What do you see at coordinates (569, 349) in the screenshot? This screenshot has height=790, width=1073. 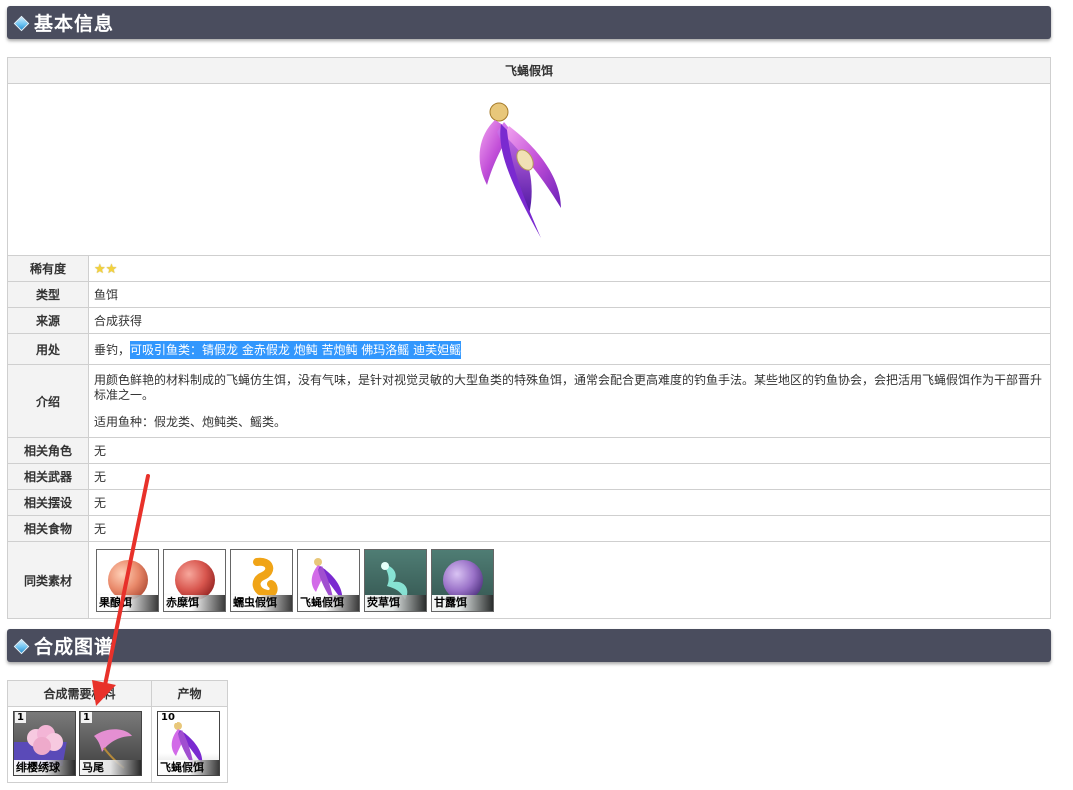 I see `row-value-usage: 垂钓，可吸引鱼类：锖假龙 金赤假龙 炮鲀 苦炮鲀 佛玛洛鳐 迪芙妲鳐` at bounding box center [569, 349].